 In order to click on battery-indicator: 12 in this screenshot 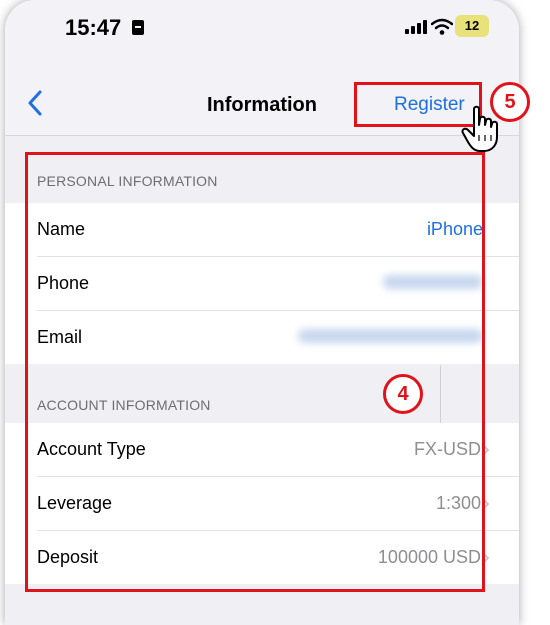, I will do `click(474, 26)`.